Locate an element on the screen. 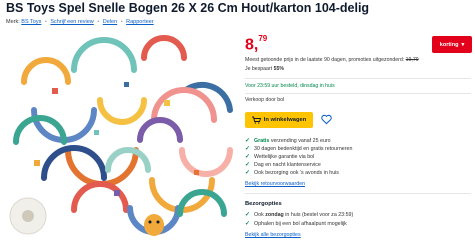 The height and width of the screenshot is (244, 475). delivery-options-title: Bezorgopties is located at coordinates (263, 204).